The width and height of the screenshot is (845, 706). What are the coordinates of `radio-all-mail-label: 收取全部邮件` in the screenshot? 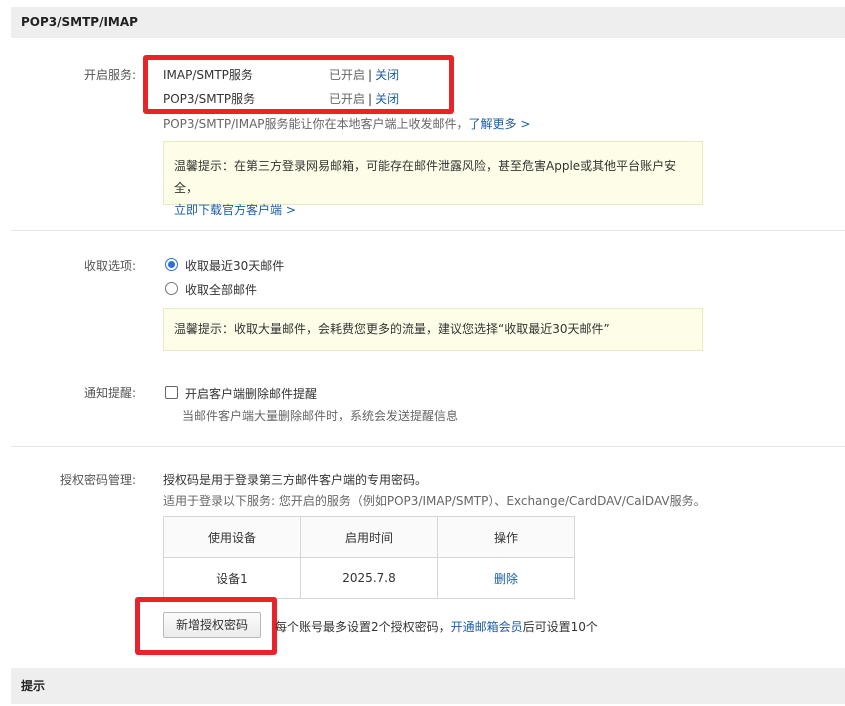 It's located at (221, 289).